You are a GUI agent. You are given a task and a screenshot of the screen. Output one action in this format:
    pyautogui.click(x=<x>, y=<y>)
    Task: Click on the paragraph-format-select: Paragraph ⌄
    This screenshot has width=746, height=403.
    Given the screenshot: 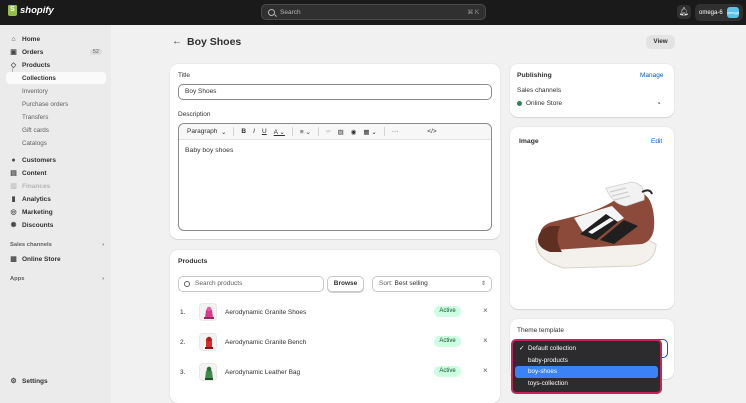 What is the action you would take?
    pyautogui.click(x=206, y=132)
    